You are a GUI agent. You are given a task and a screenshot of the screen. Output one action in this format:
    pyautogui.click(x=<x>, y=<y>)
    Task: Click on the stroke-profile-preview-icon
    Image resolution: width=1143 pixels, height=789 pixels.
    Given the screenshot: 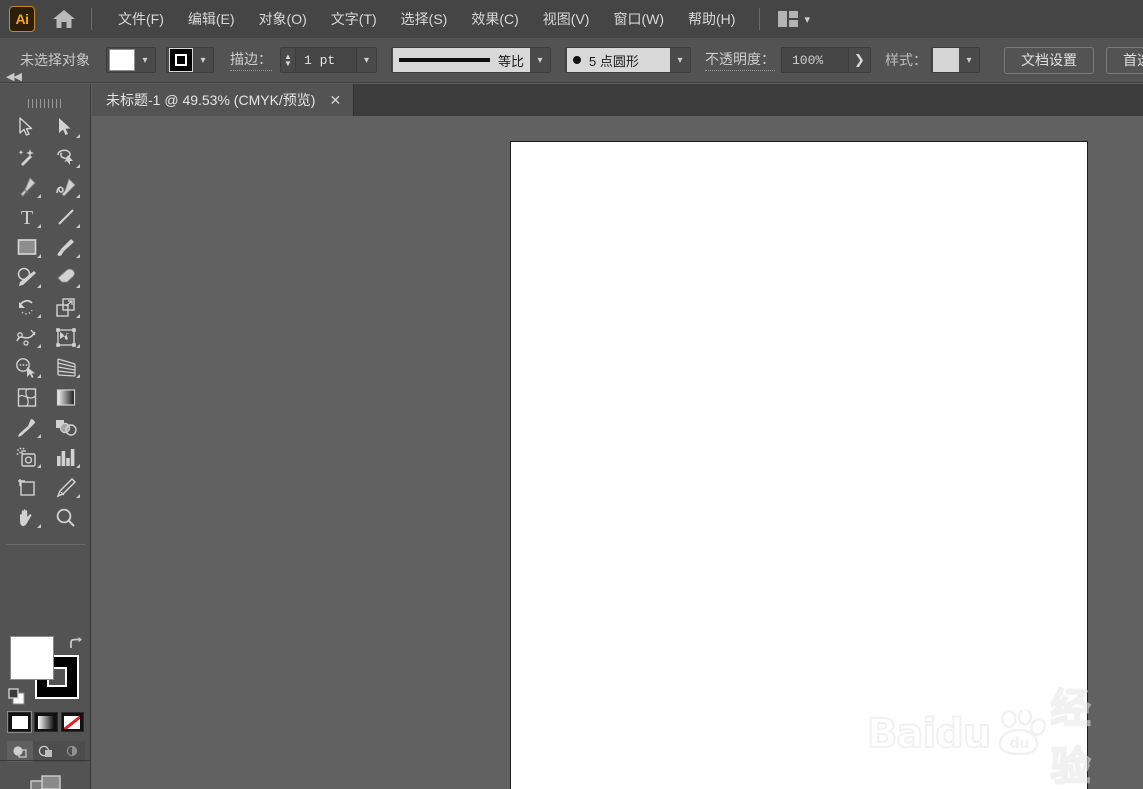 What is the action you would take?
    pyautogui.click(x=444, y=60)
    